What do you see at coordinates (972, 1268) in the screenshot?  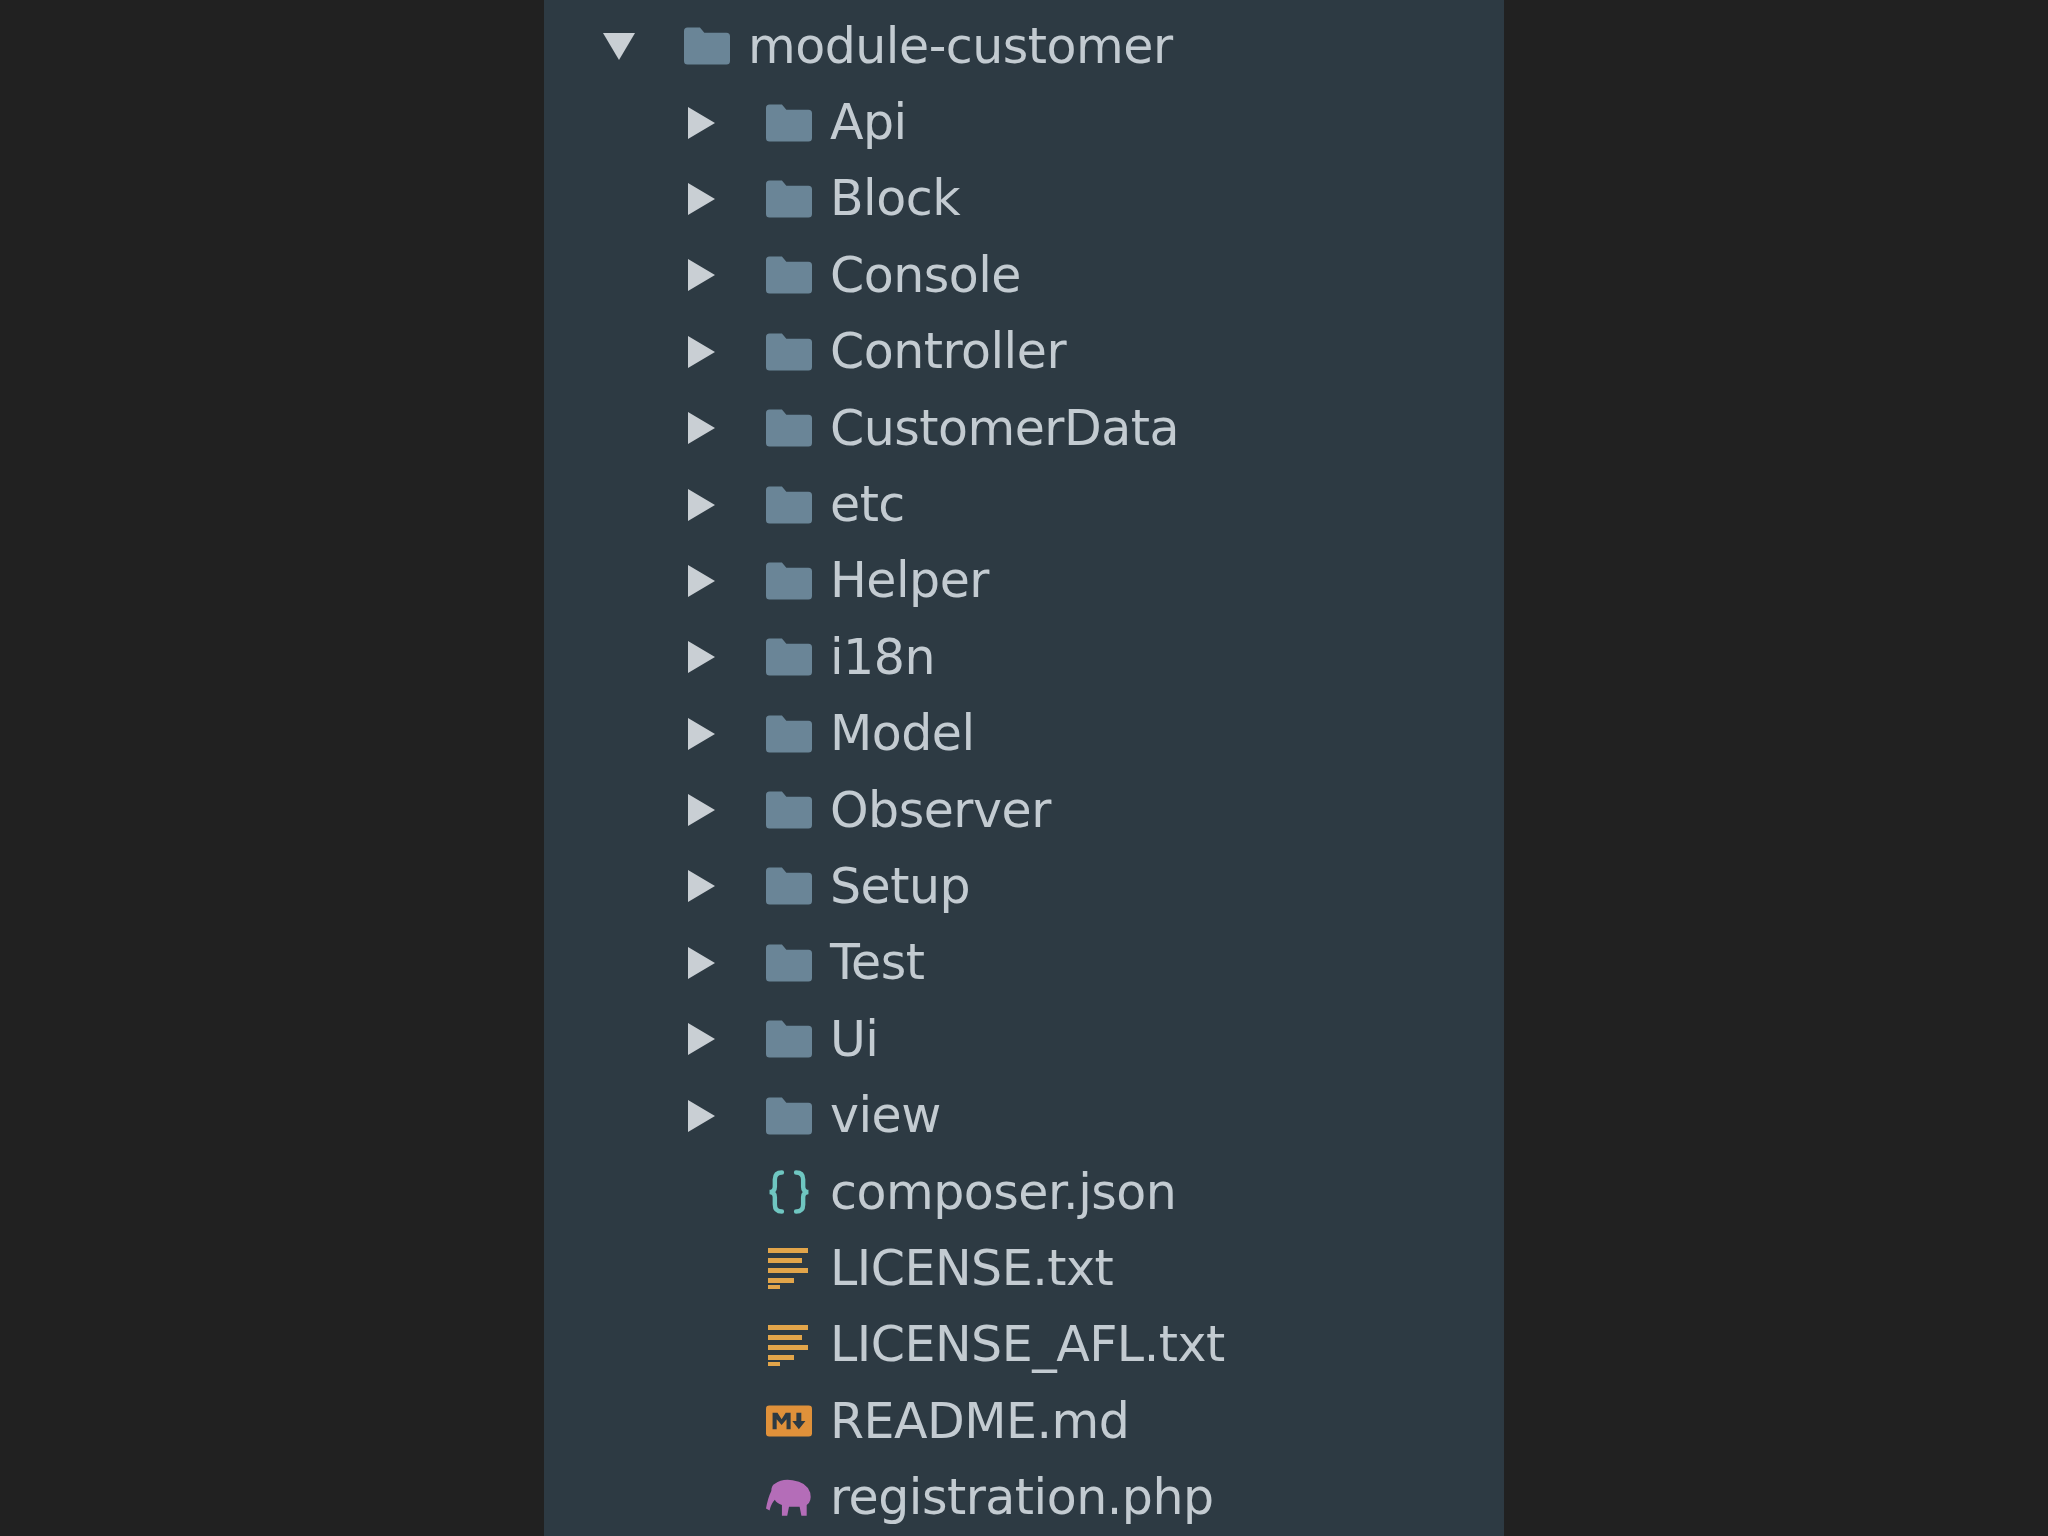 I see `file-name: LICENSE.txt` at bounding box center [972, 1268].